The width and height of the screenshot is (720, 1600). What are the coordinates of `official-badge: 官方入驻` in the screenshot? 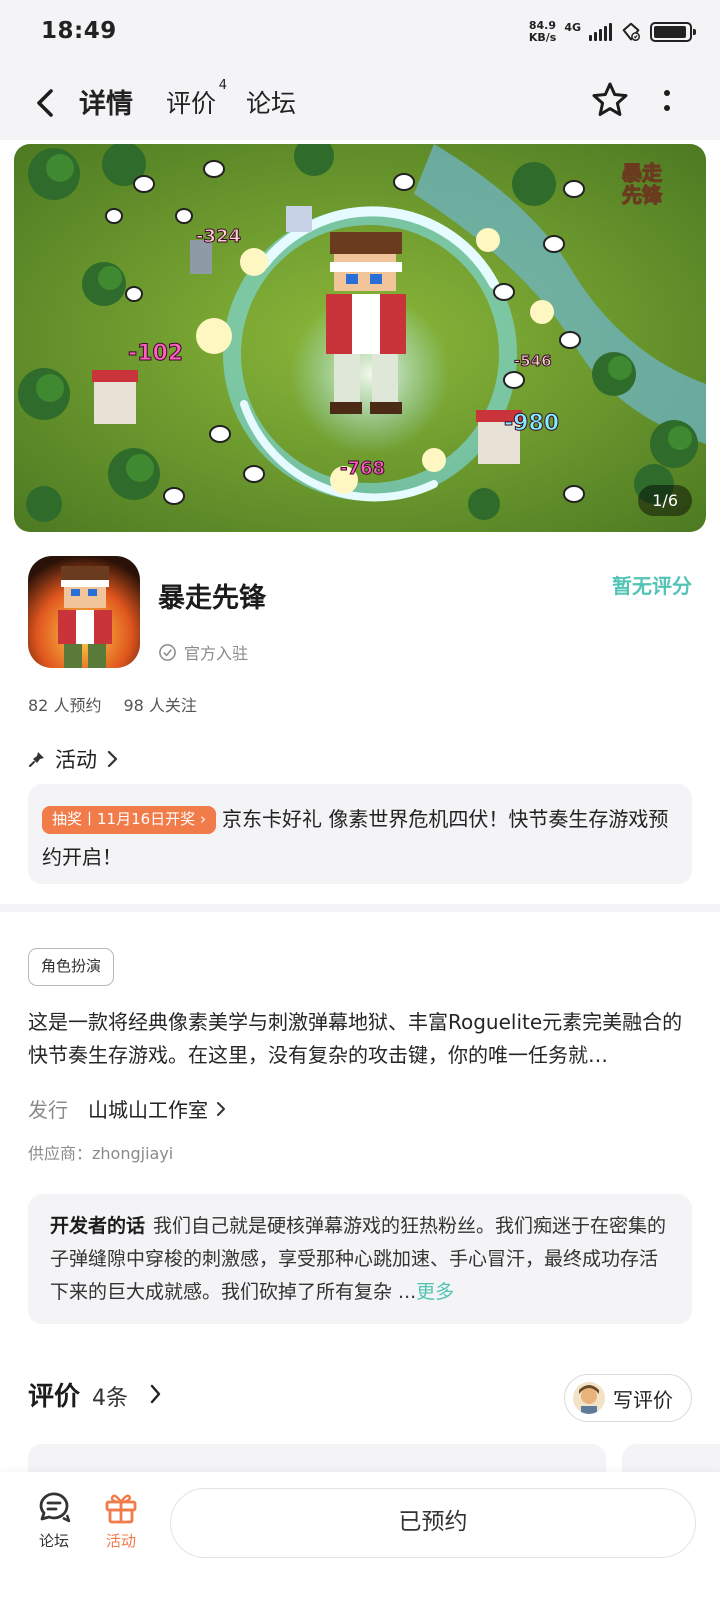 It's located at (203, 652).